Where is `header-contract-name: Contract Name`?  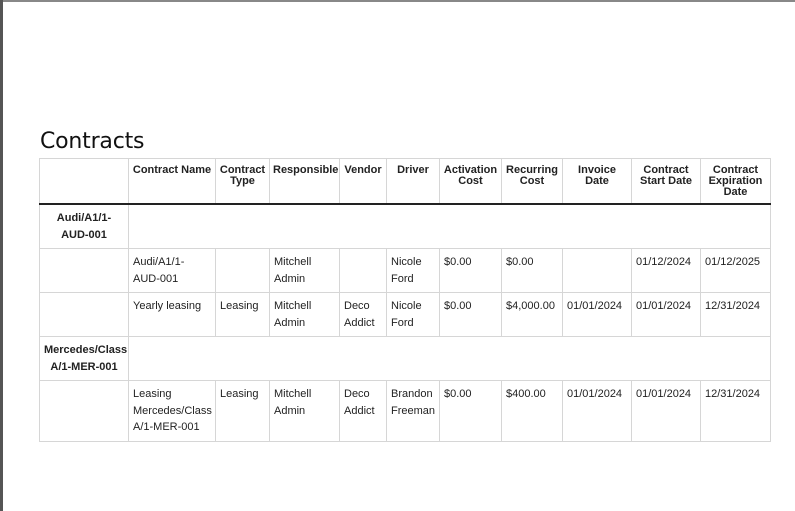
header-contract-name: Contract Name is located at coordinates (172, 181).